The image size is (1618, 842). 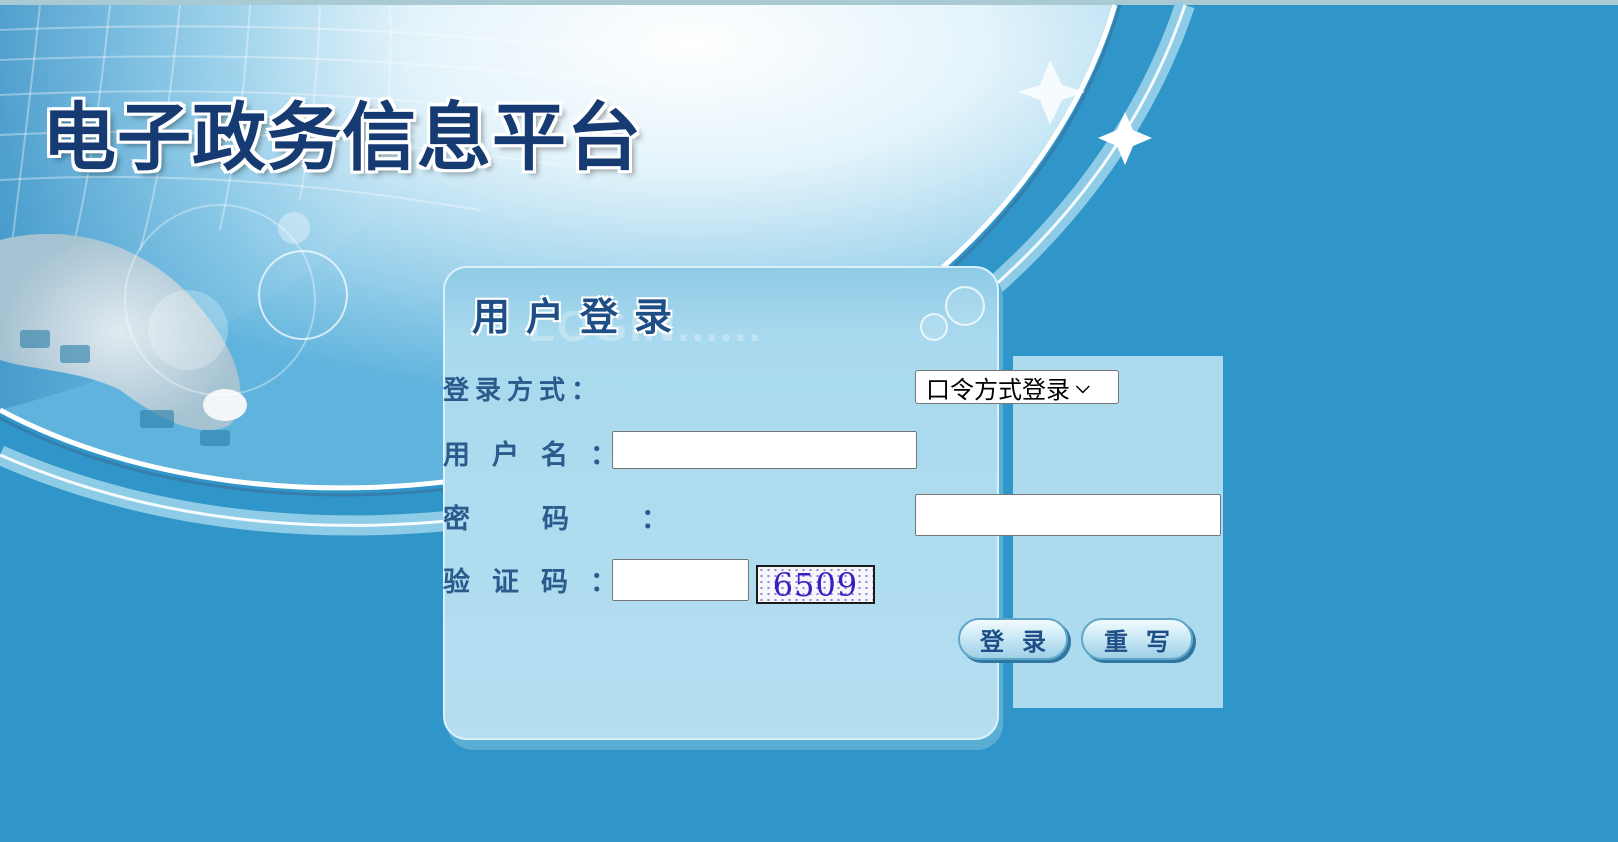 I want to click on password-label: 密码：, so click(x=591, y=519).